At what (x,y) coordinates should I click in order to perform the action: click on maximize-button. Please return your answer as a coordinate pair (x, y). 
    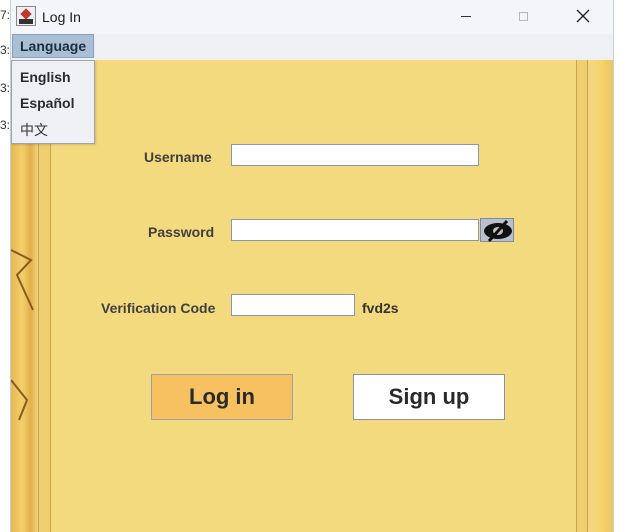
    Looking at the image, I should click on (524, 17).